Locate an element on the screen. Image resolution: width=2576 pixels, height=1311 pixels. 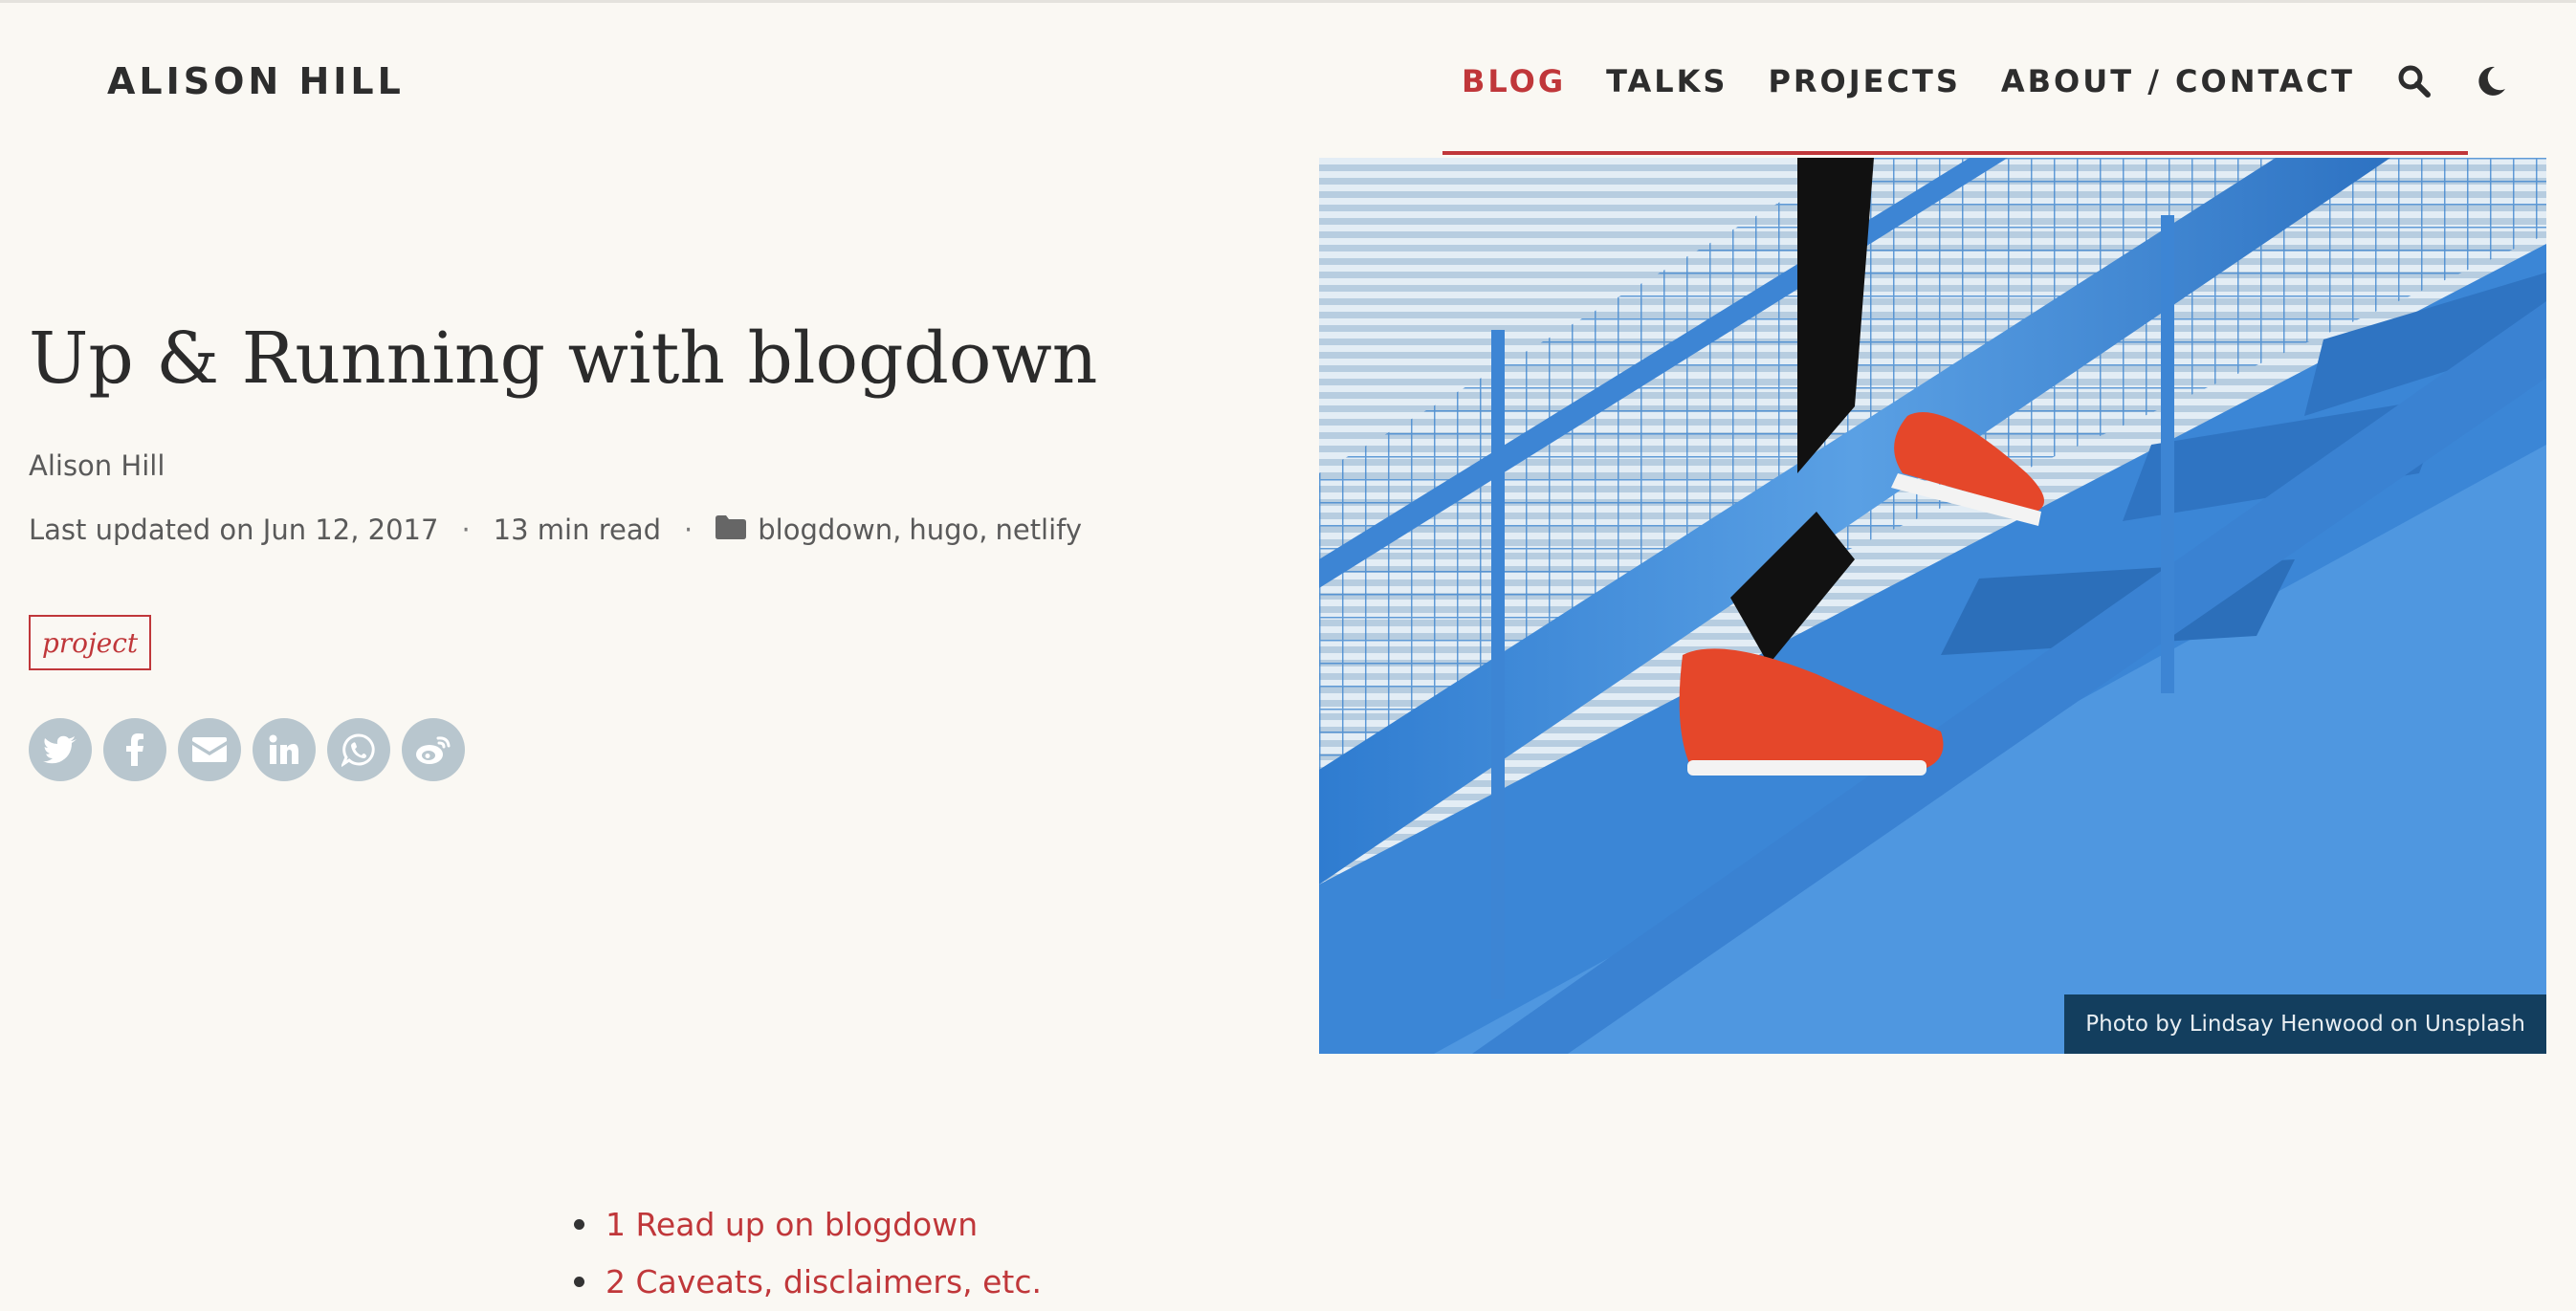
nav-item-blog: BLOG is located at coordinates (1514, 81).